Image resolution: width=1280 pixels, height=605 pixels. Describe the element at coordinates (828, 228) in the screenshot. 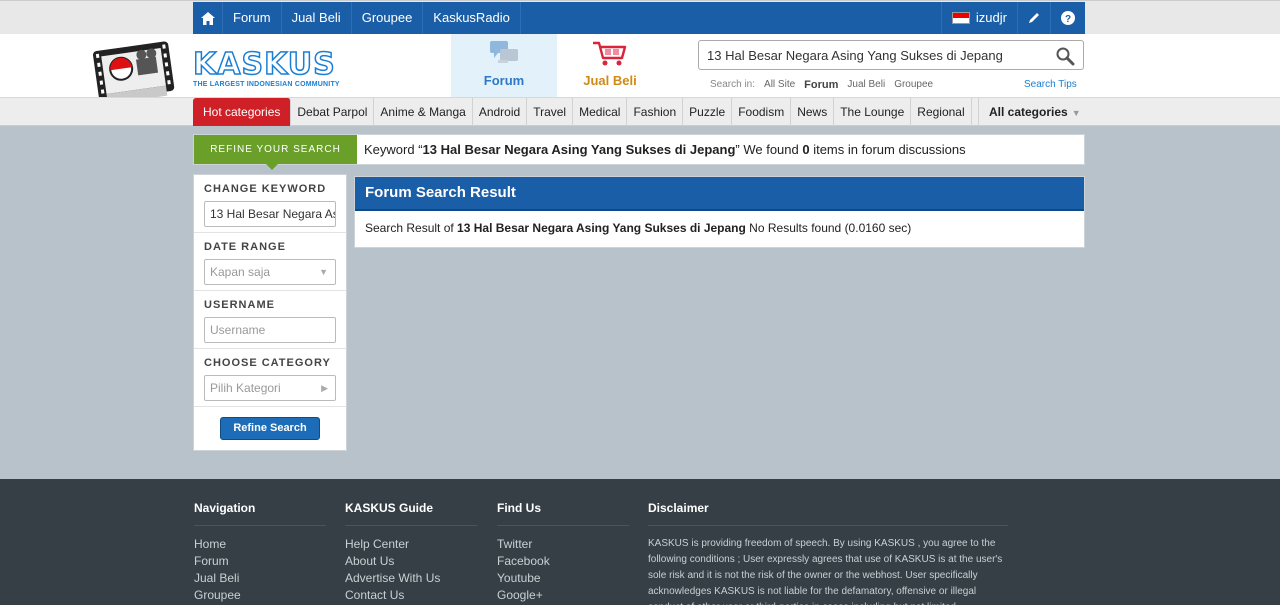

I see `result-suffix: No Results found (0.0160 sec)` at that location.